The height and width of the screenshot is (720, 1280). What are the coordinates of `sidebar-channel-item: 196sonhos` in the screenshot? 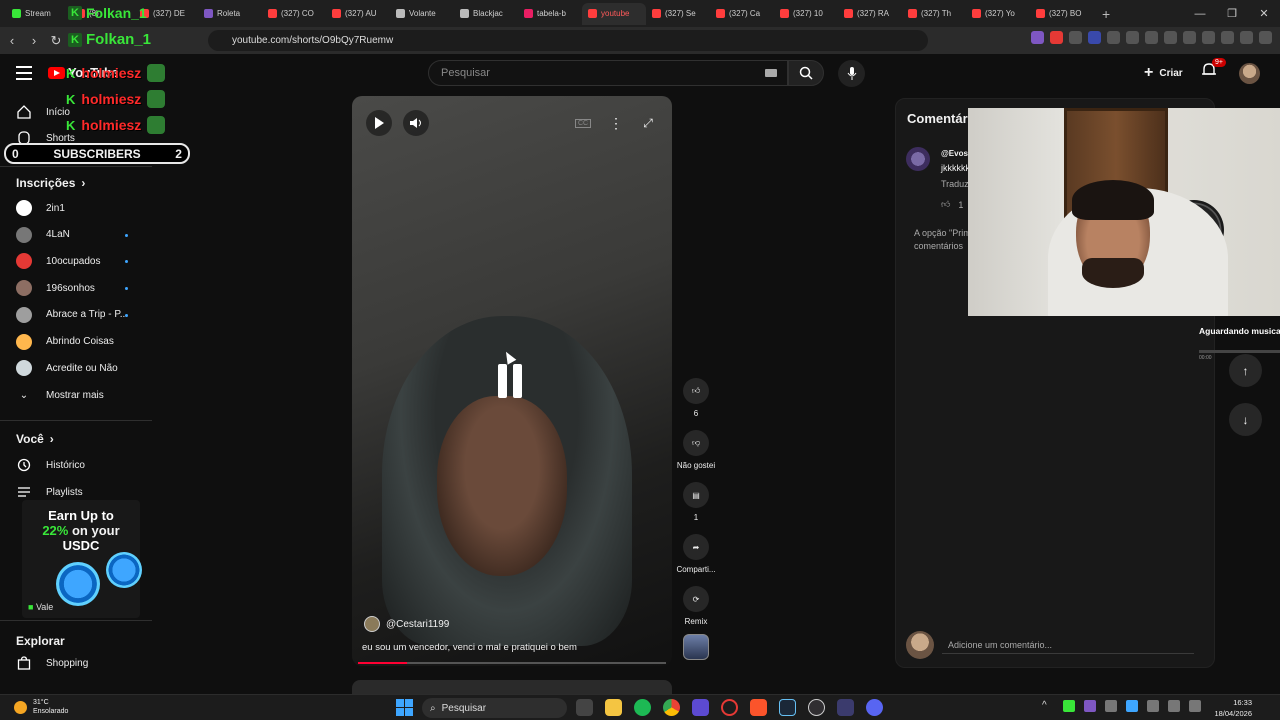 It's located at (81, 288).